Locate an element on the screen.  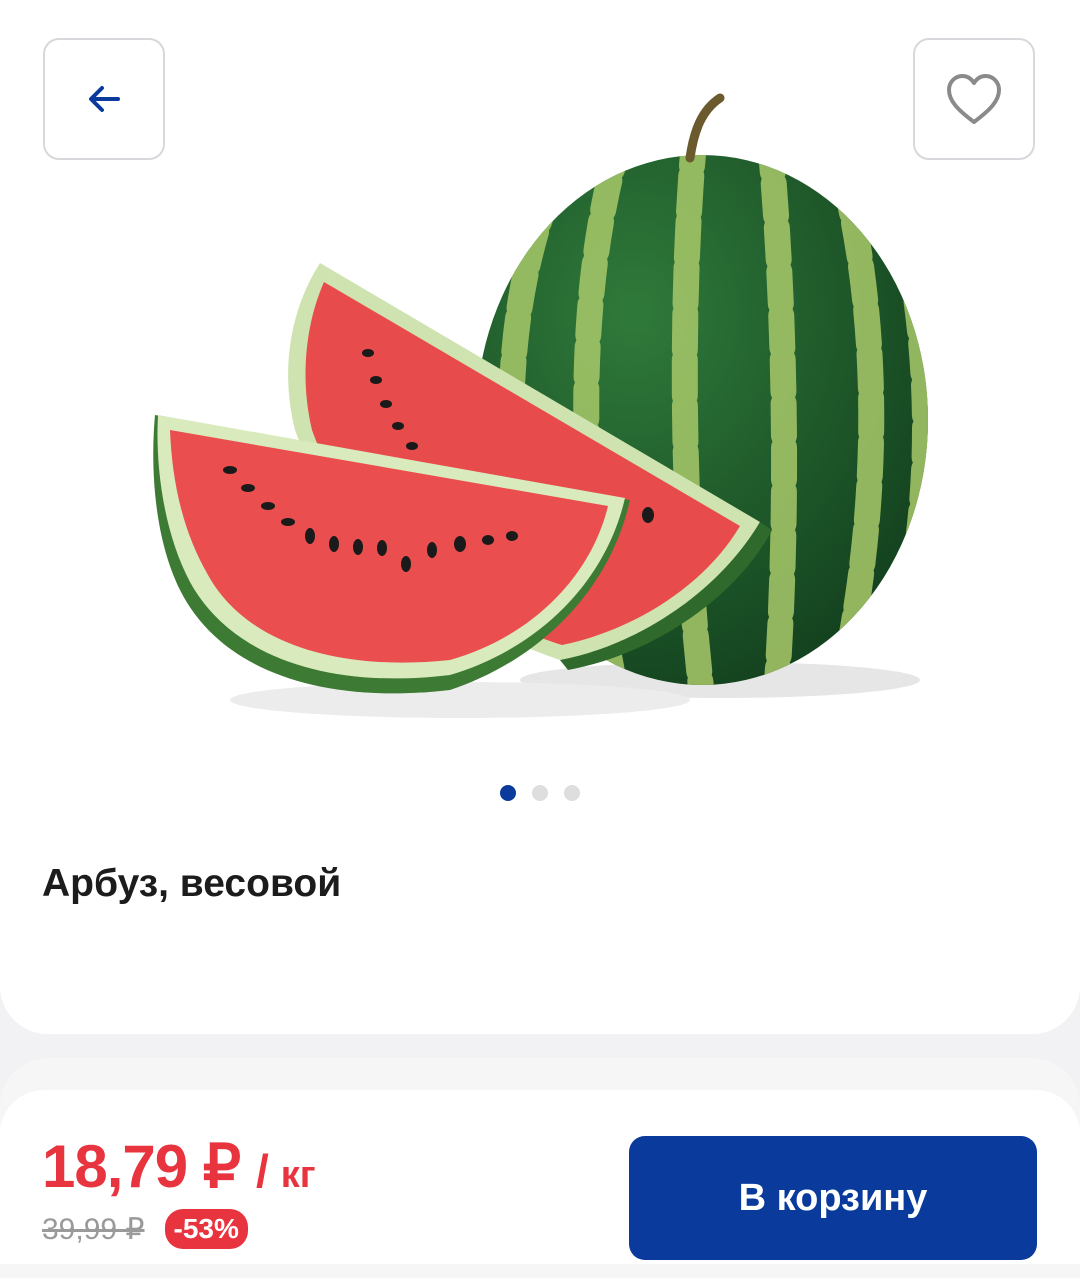
arrow-left-icon is located at coordinates (104, 99).